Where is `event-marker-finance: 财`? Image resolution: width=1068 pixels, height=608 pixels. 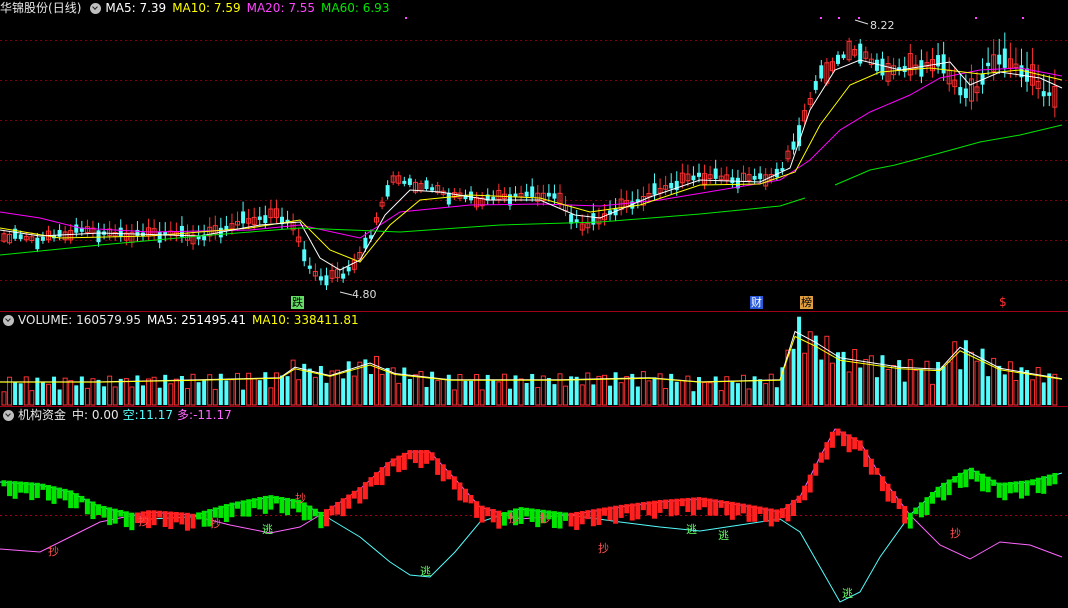 event-marker-finance: 财 is located at coordinates (756, 302).